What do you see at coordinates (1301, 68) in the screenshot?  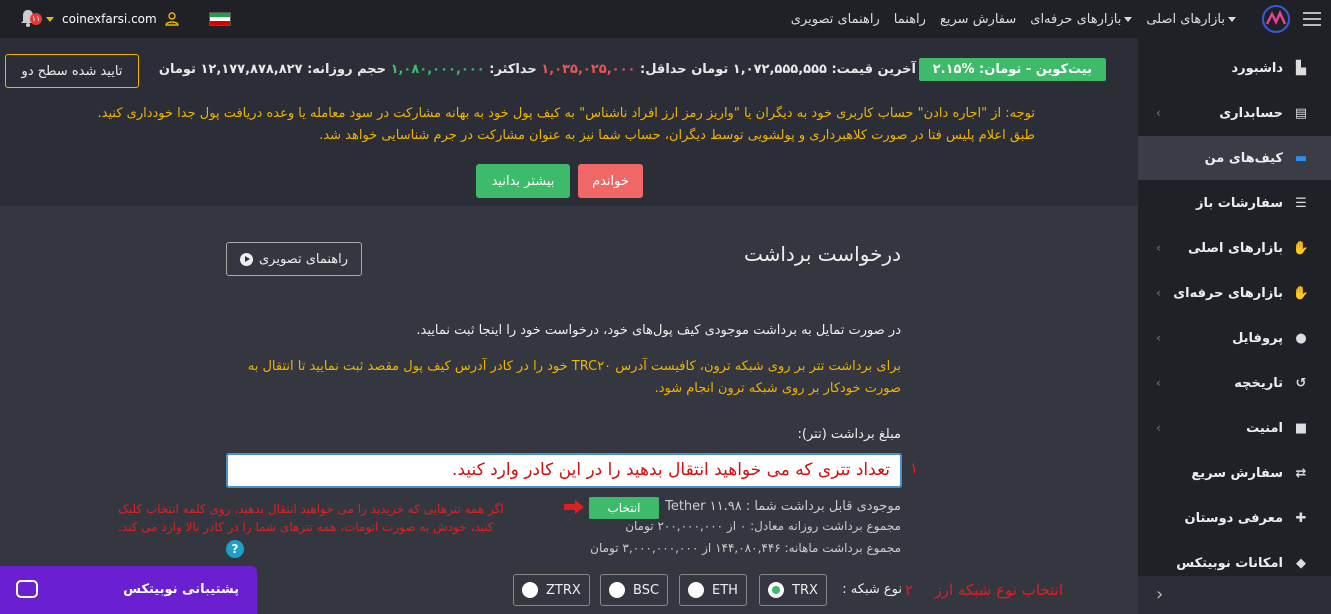 I see `dashboard-icon: ▙` at bounding box center [1301, 68].